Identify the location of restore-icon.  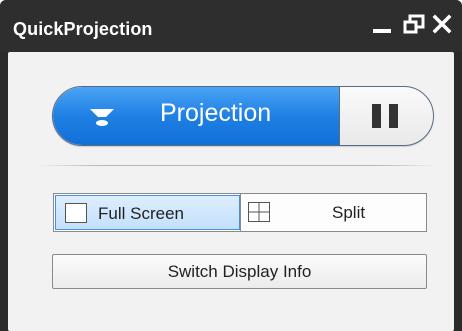
(414, 24).